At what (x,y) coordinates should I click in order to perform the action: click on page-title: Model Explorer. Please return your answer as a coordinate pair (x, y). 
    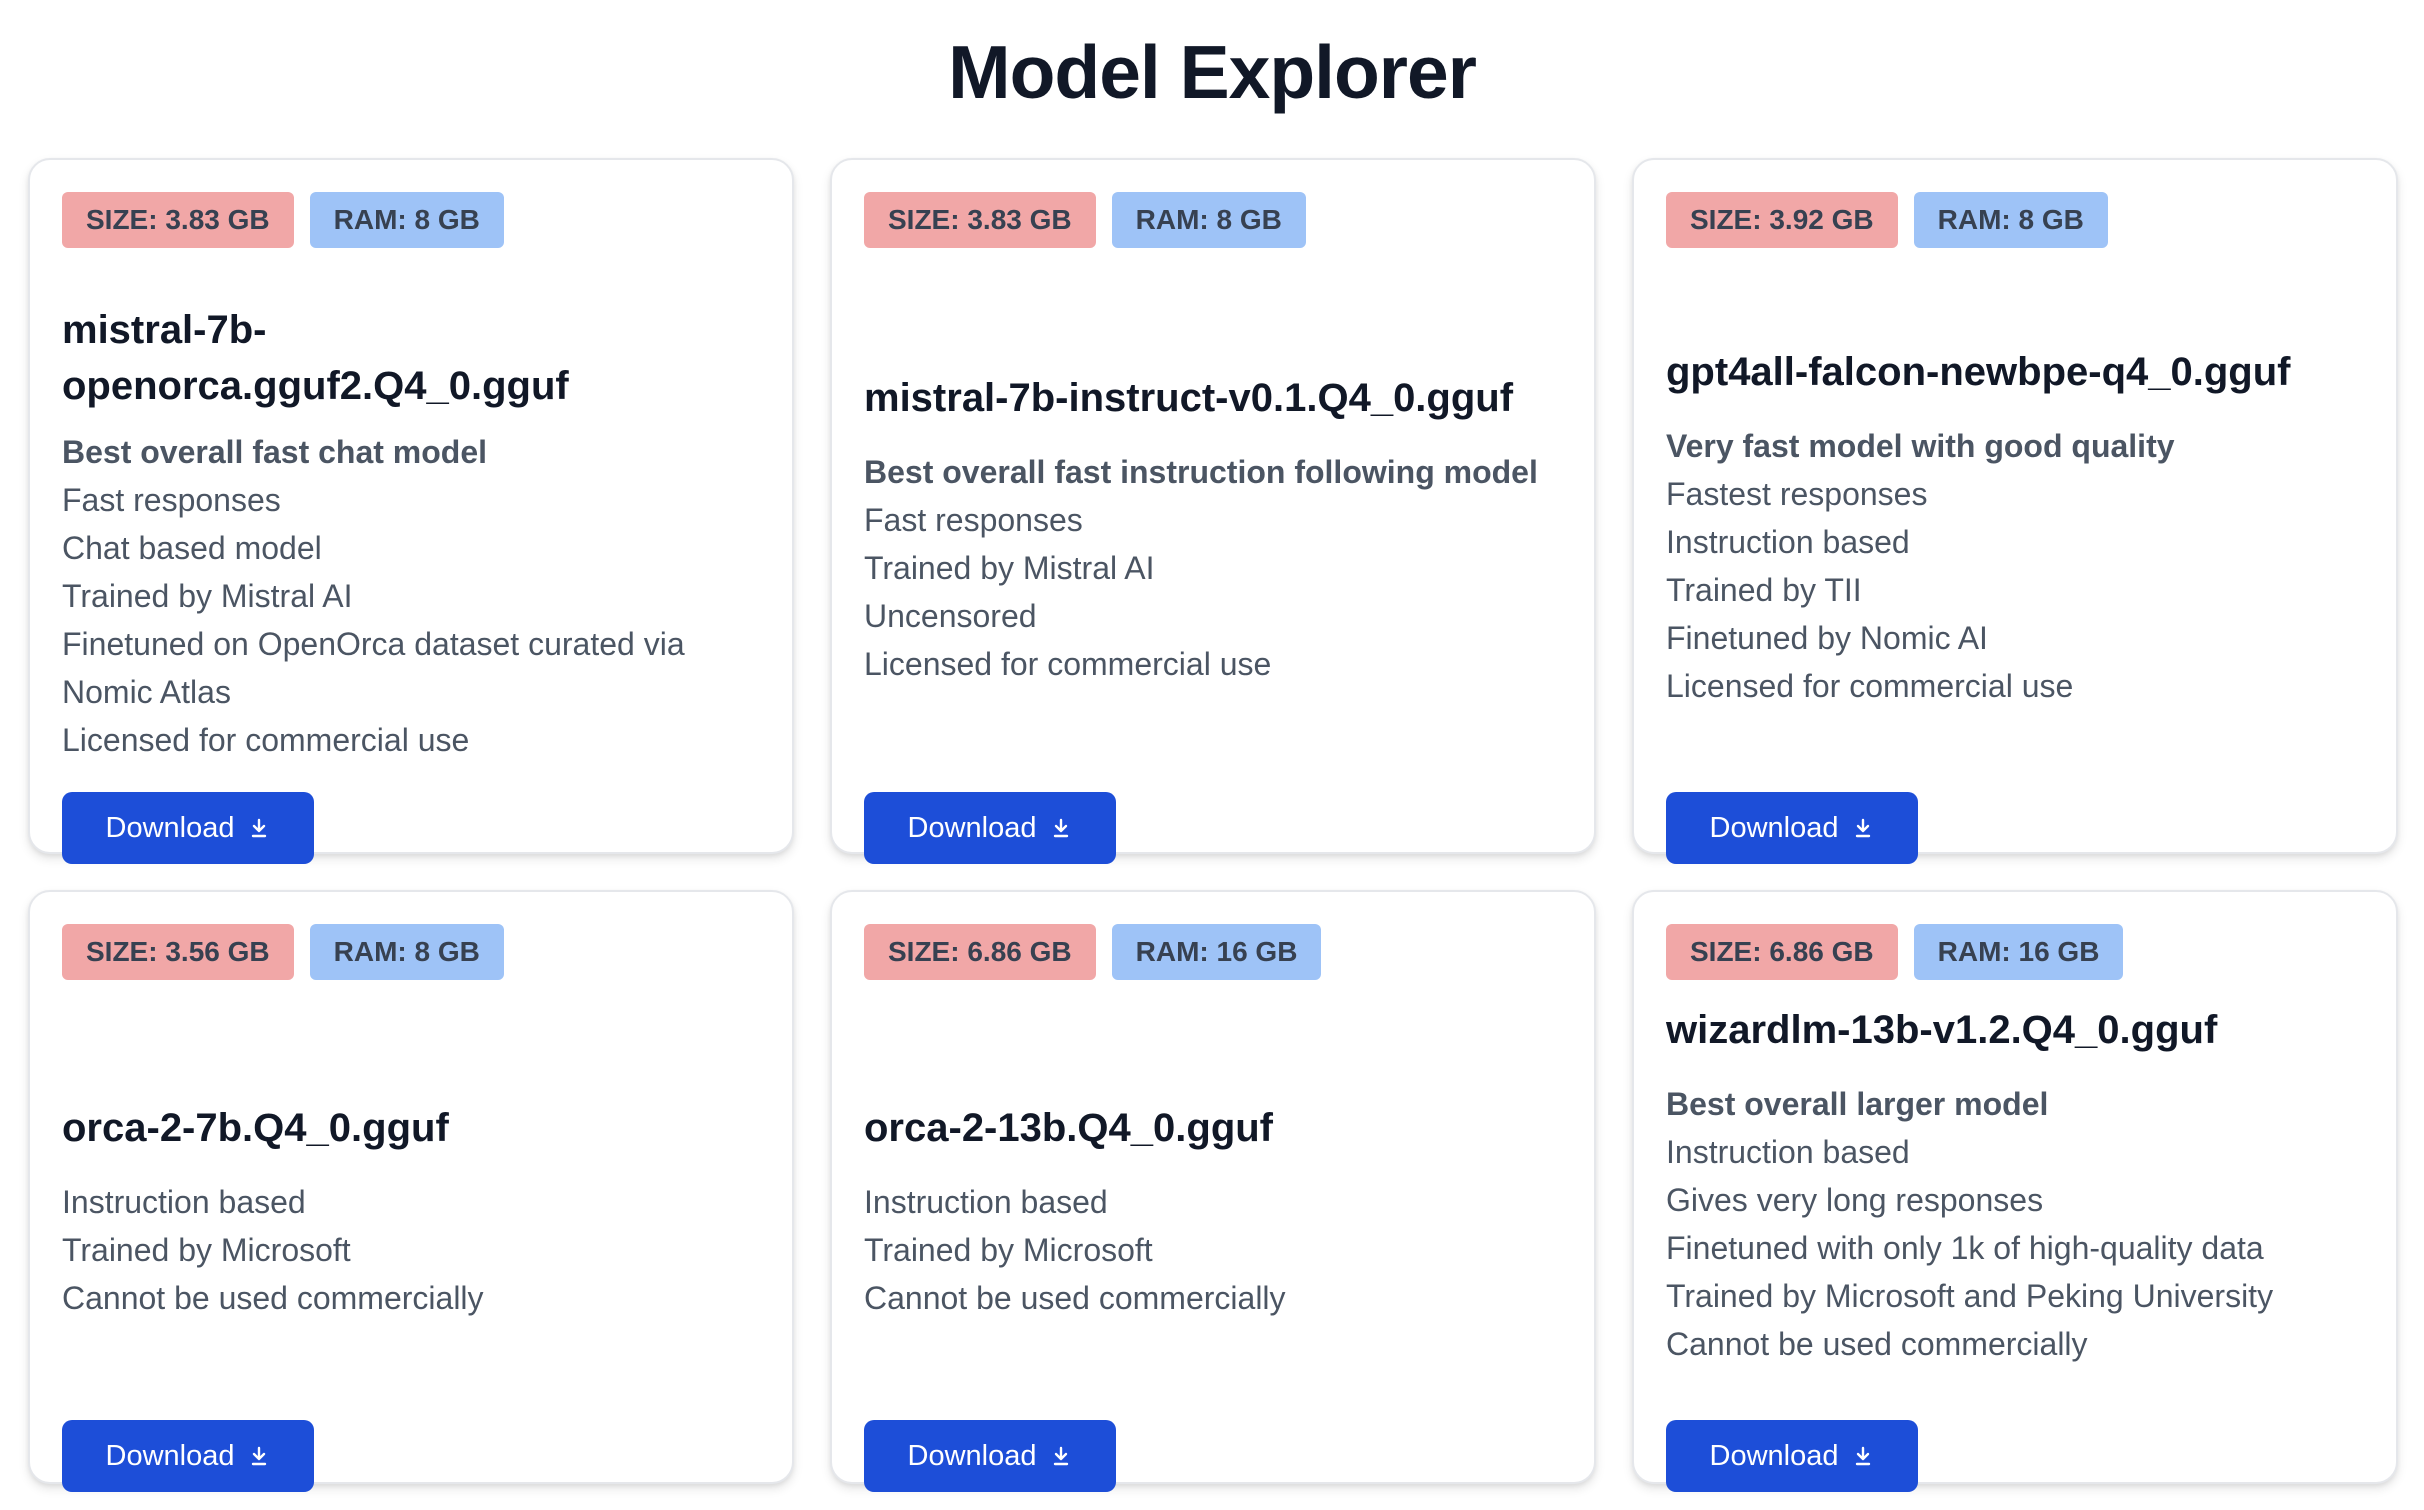
    Looking at the image, I should click on (1212, 72).